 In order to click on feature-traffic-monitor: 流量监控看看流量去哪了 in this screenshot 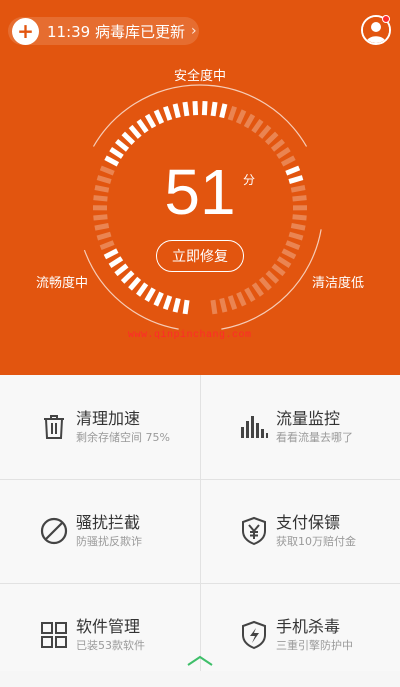, I will do `click(300, 427)`.